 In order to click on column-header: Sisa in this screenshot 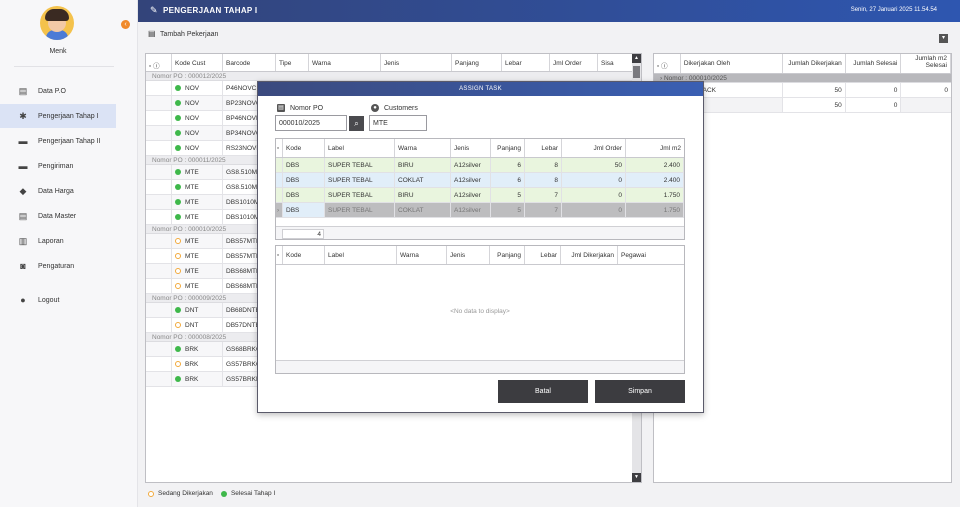, I will do `click(615, 62)`.